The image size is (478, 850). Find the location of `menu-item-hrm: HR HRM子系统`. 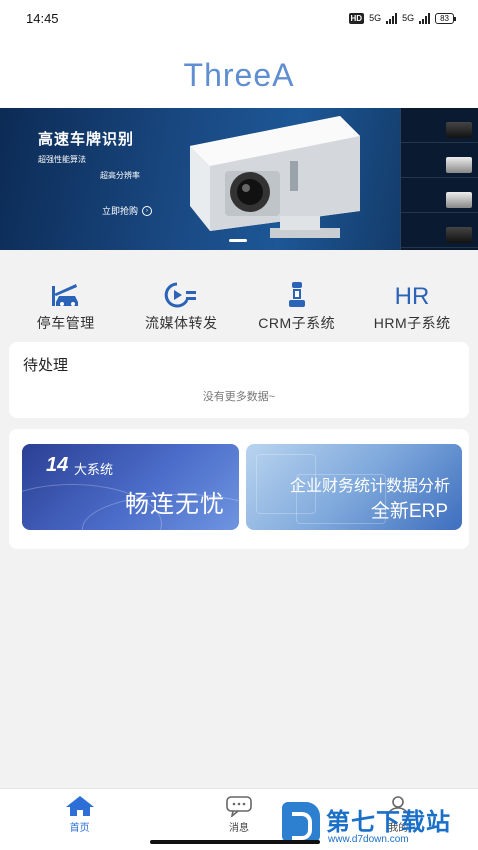

menu-item-hrm: HR HRM子系统 is located at coordinates (412, 295).